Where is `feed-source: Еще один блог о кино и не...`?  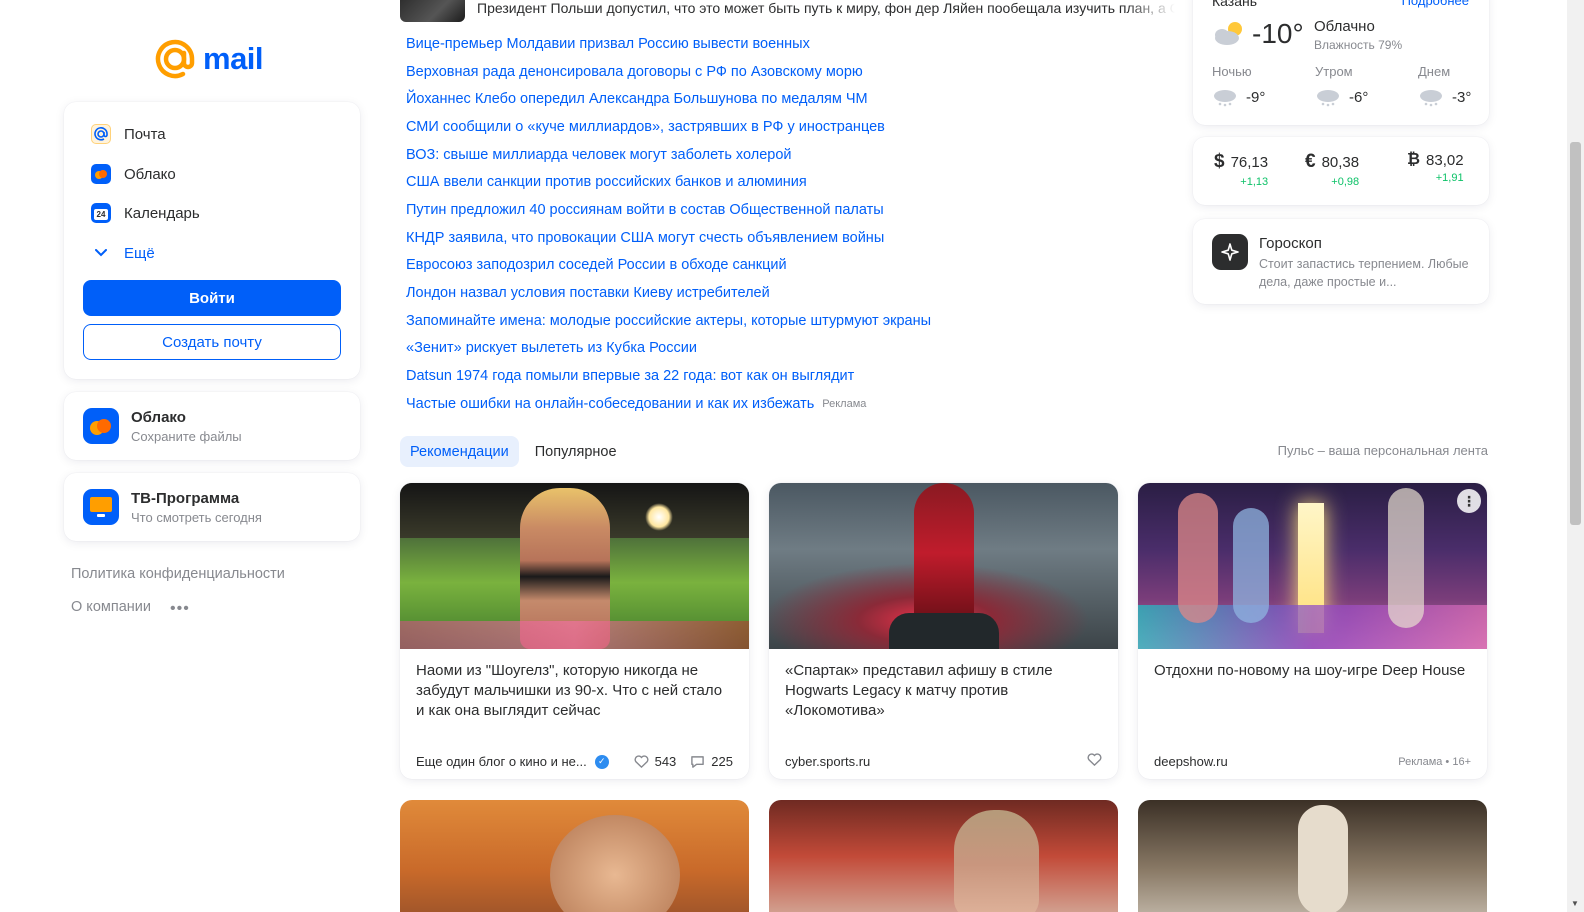 feed-source: Еще один блог о кино и не... is located at coordinates (501, 761).